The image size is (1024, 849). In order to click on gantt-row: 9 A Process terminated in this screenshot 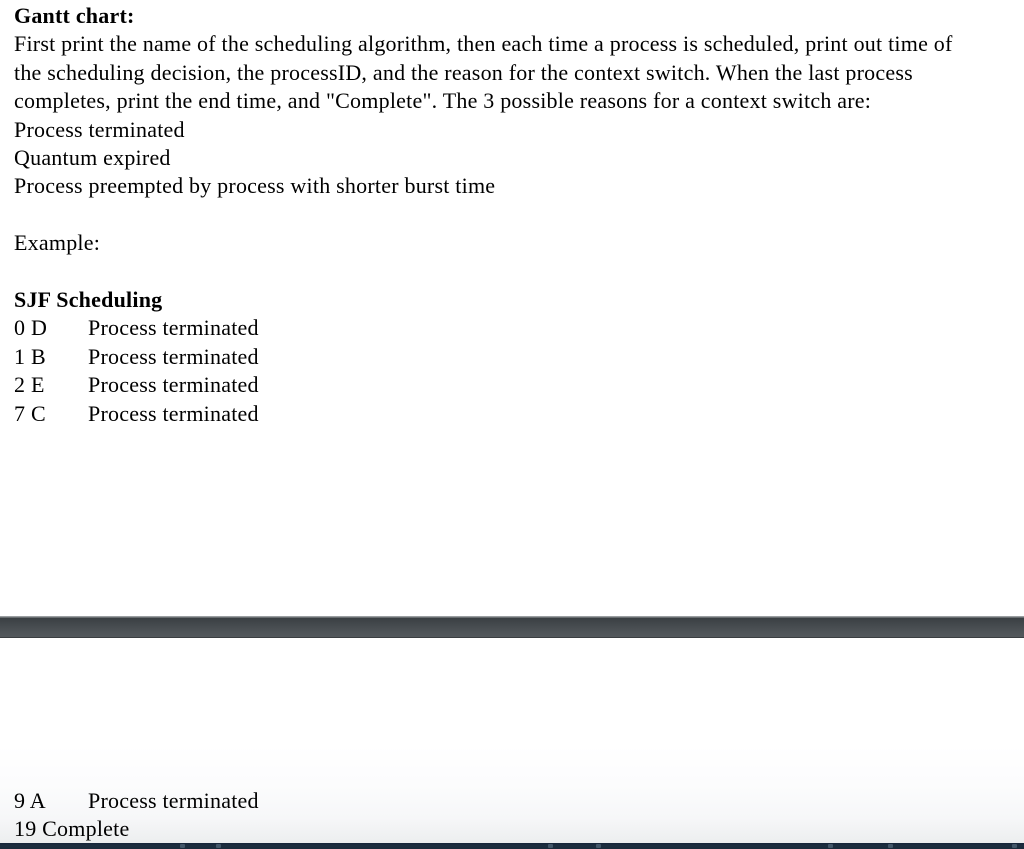, I will do `click(501, 801)`.